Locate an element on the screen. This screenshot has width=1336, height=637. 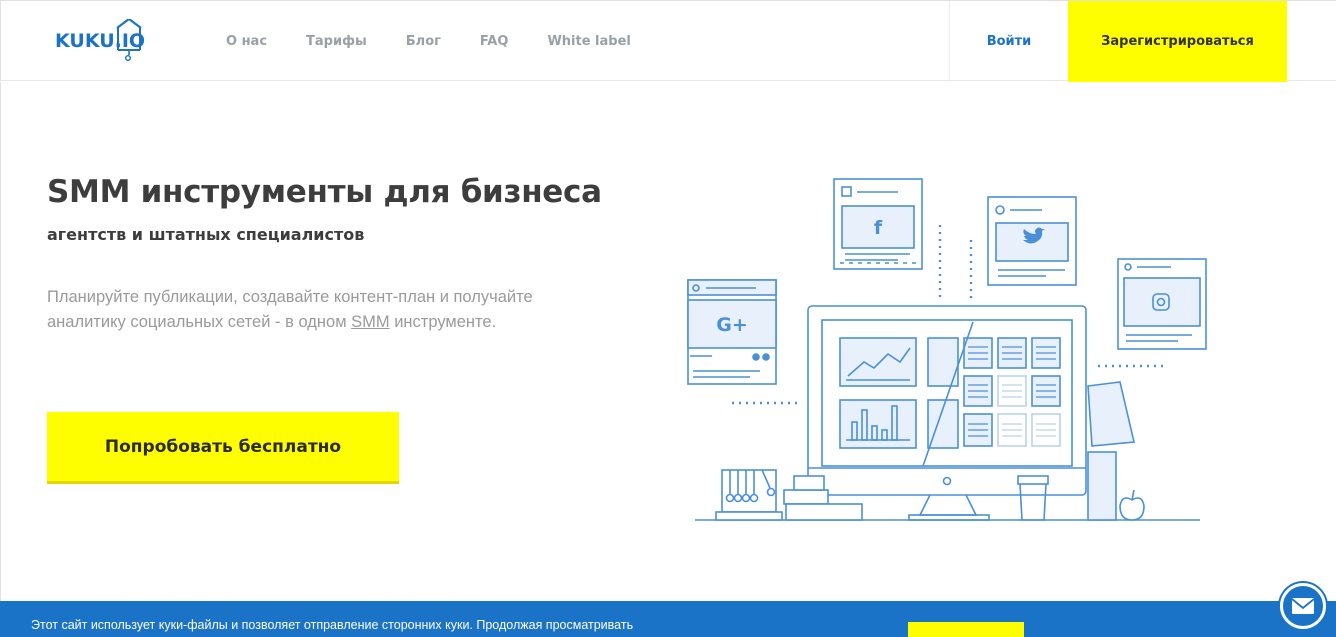
coffee-cup is located at coordinates (1033, 498).